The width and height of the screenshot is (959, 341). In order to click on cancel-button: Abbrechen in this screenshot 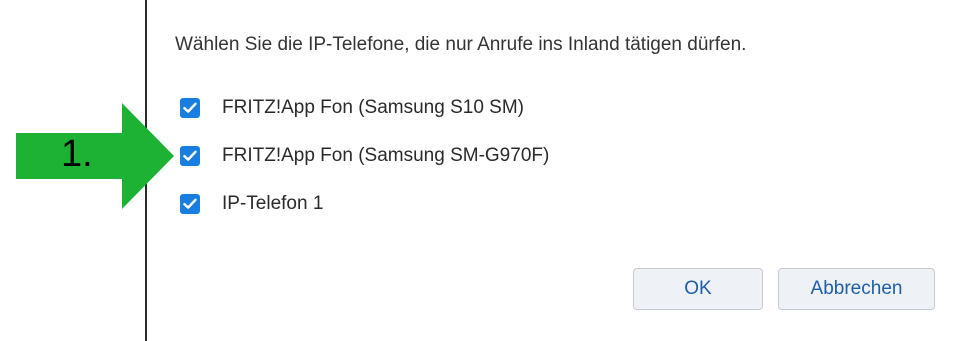, I will do `click(856, 289)`.